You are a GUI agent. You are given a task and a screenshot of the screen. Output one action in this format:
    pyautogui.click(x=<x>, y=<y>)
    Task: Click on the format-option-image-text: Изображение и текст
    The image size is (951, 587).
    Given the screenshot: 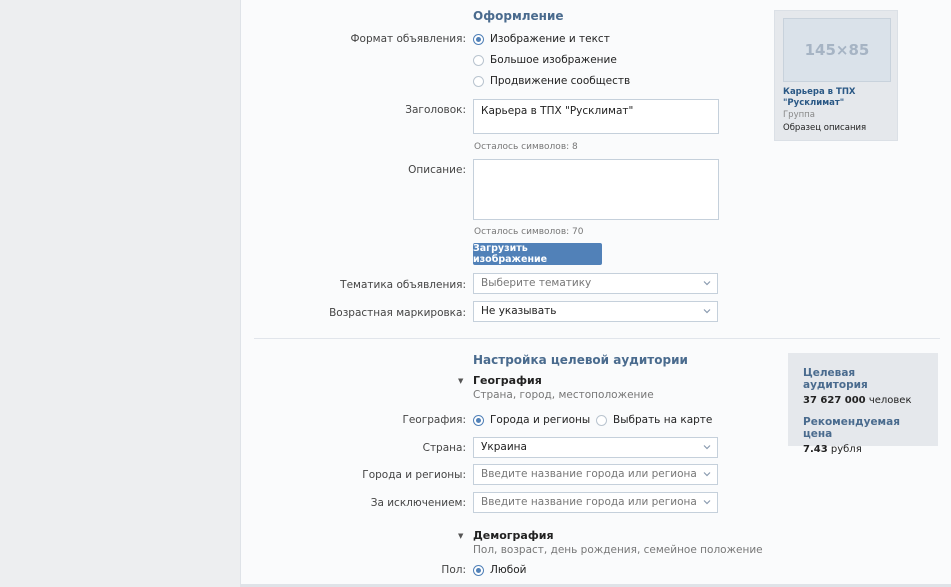 What is the action you would take?
    pyautogui.click(x=541, y=39)
    